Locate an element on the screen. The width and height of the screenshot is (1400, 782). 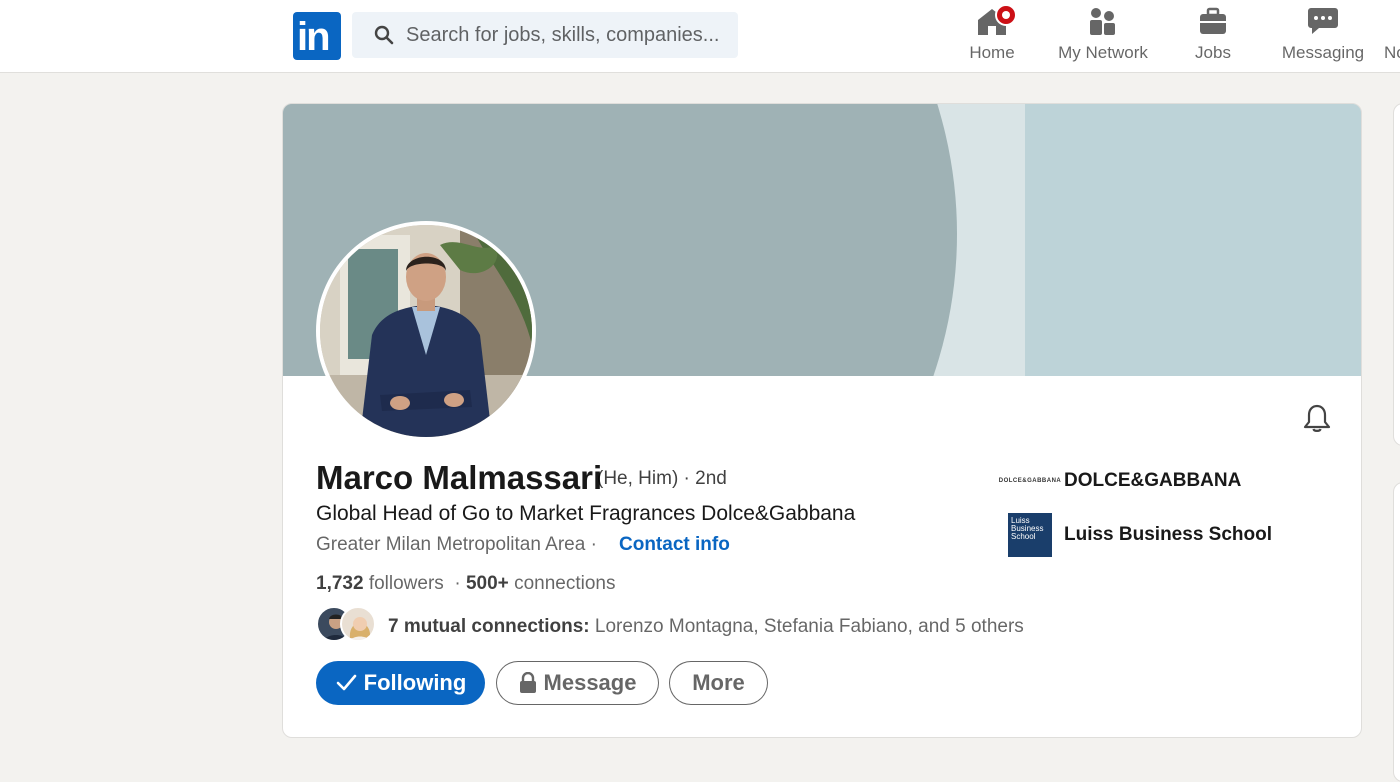
followers-label: followers is located at coordinates (406, 583).